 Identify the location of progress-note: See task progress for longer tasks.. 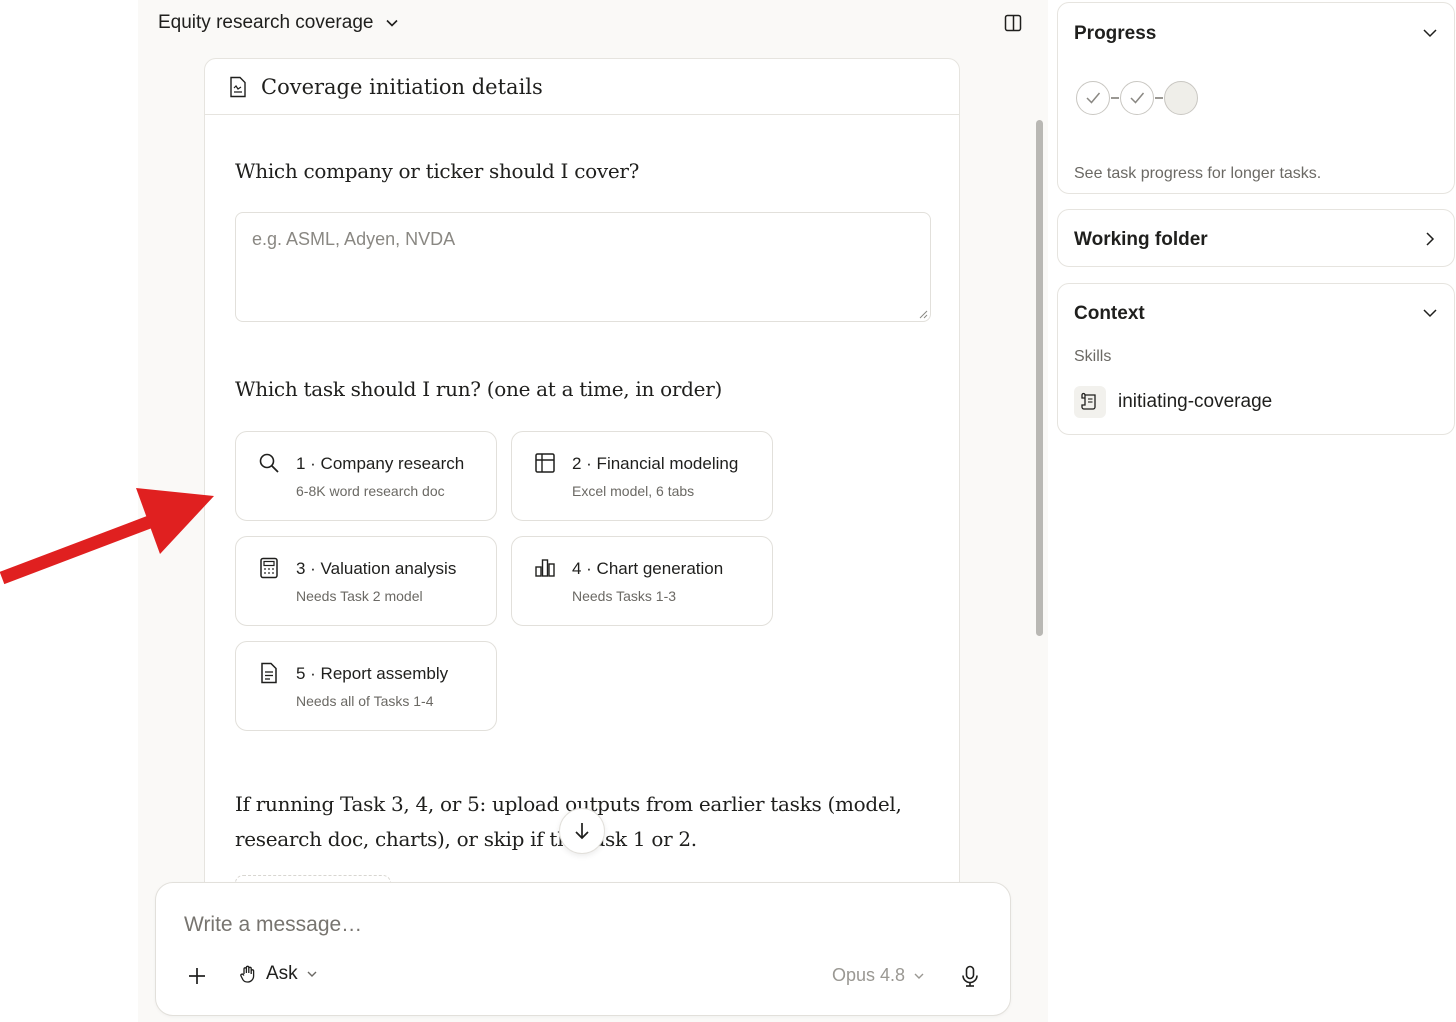
(1198, 173).